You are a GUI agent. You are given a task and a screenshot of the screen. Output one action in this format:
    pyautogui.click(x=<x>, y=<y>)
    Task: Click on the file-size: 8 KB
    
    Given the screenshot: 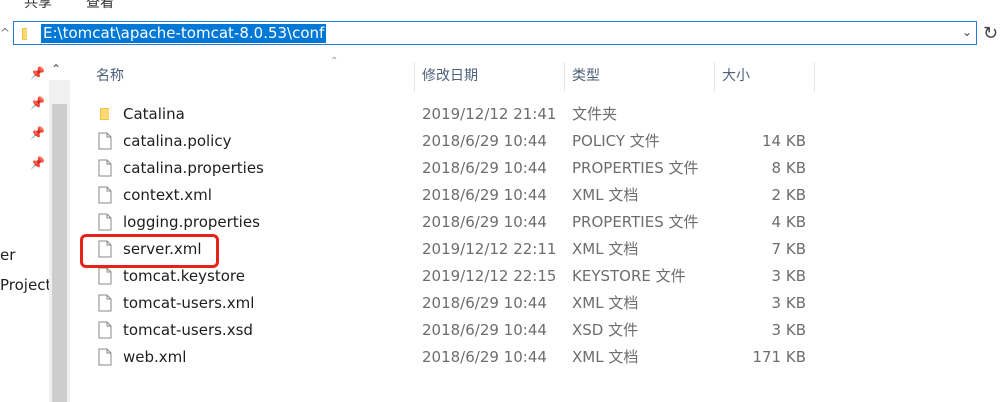 What is the action you would take?
    pyautogui.click(x=788, y=168)
    